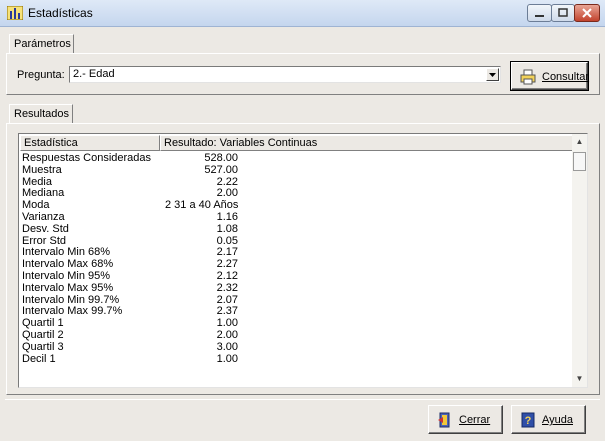 This screenshot has height=441, width=605. Describe the element at coordinates (297, 158) in the screenshot. I see `table-row: Respuestas Consideradas 528.00` at that location.